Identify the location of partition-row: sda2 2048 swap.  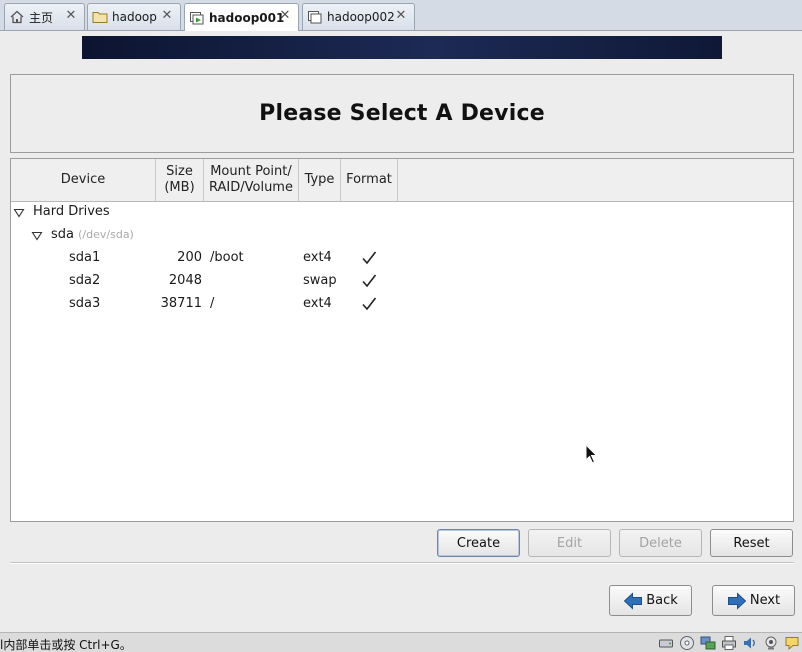
(402, 281).